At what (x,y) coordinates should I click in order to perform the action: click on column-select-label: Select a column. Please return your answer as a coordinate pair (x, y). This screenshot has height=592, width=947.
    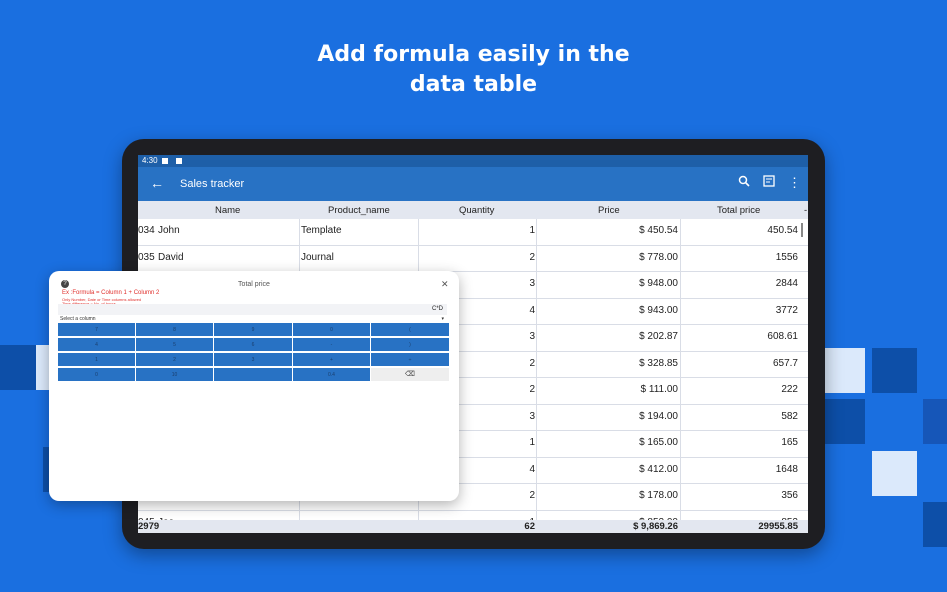
    Looking at the image, I should click on (78, 319).